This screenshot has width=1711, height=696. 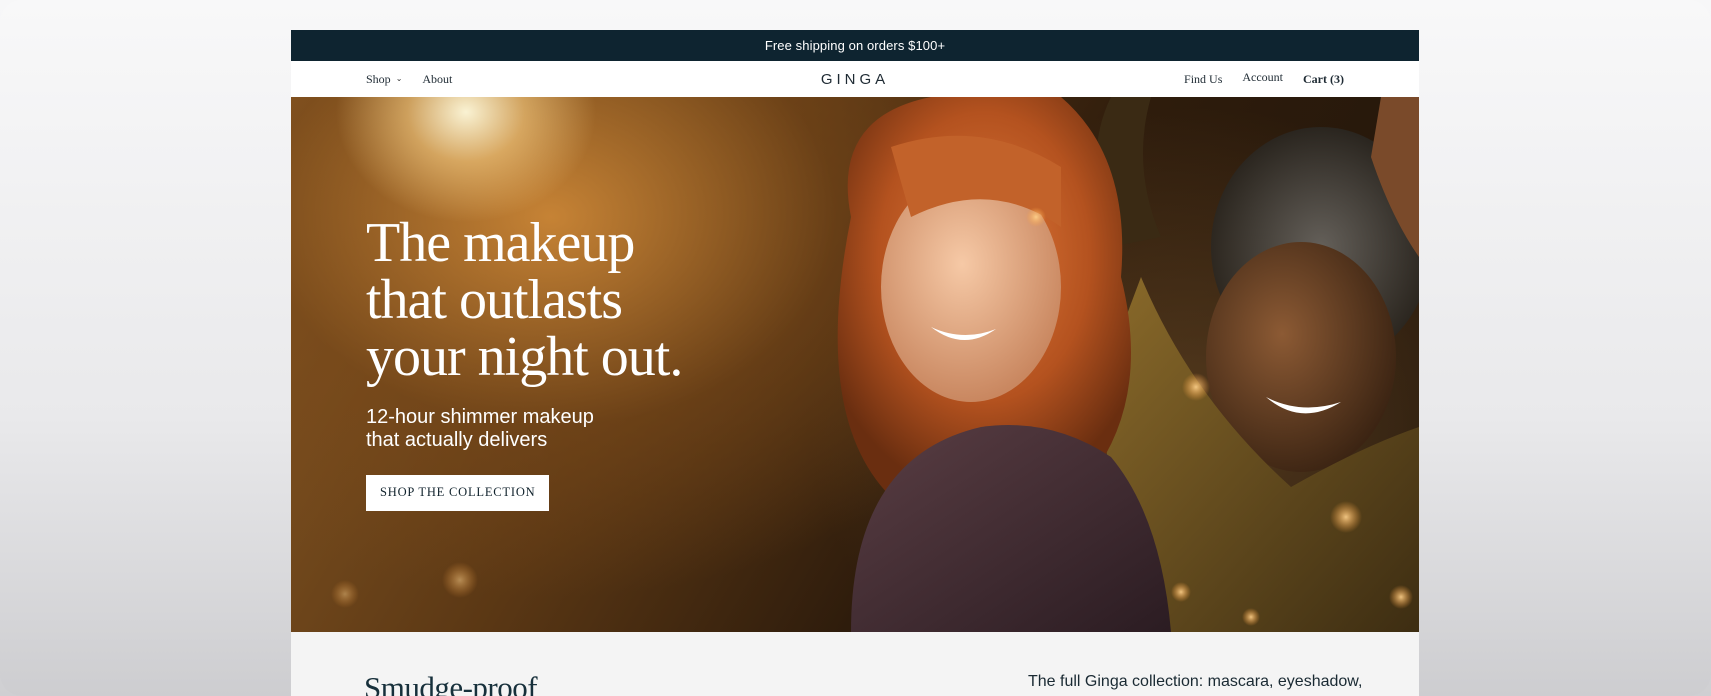 I want to click on nav-left: Shop ⌄ About, so click(x=409, y=79).